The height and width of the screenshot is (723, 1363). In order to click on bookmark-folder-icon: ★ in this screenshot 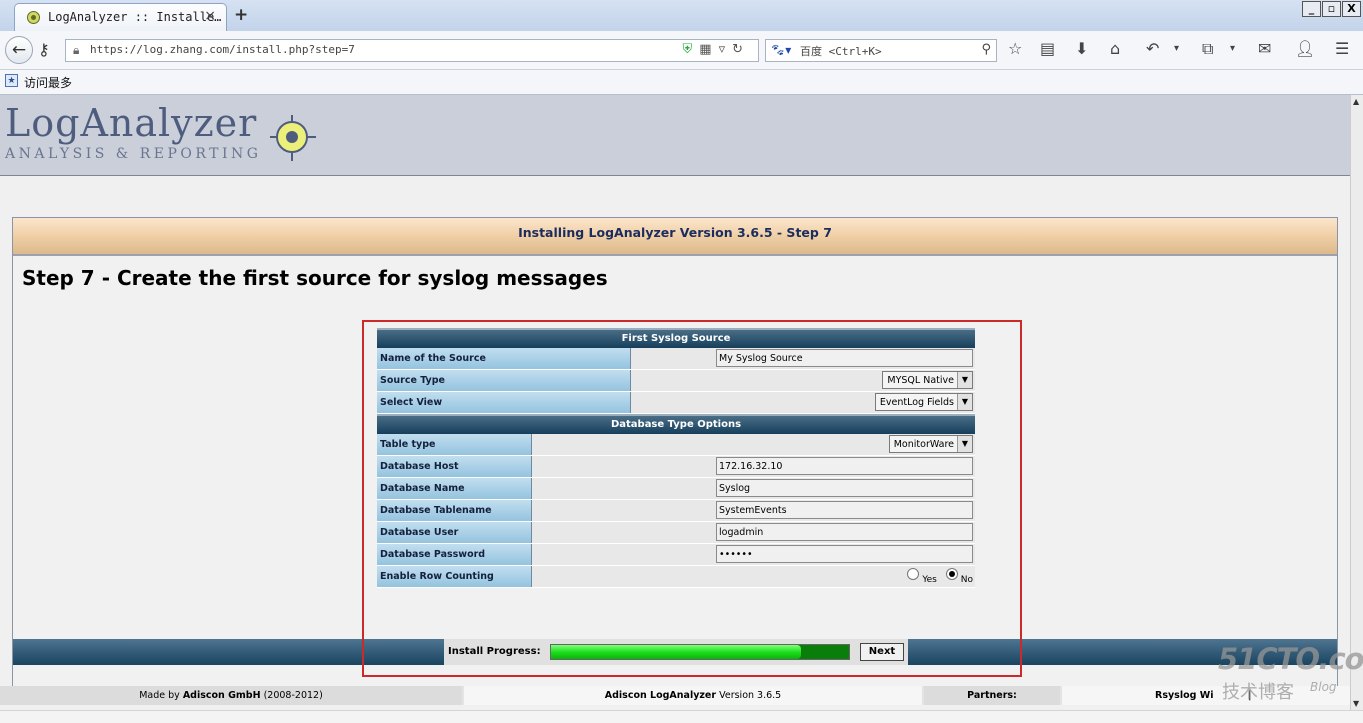, I will do `click(11, 80)`.